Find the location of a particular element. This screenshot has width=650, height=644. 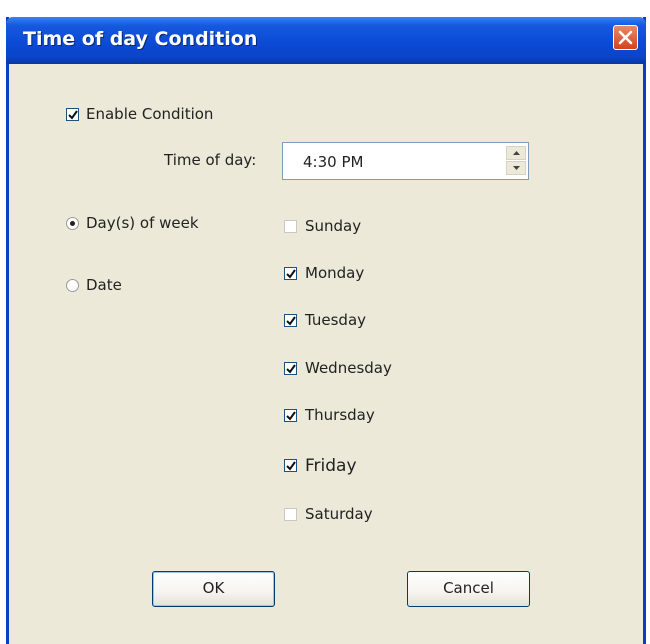

ok-button: OK is located at coordinates (213, 589).